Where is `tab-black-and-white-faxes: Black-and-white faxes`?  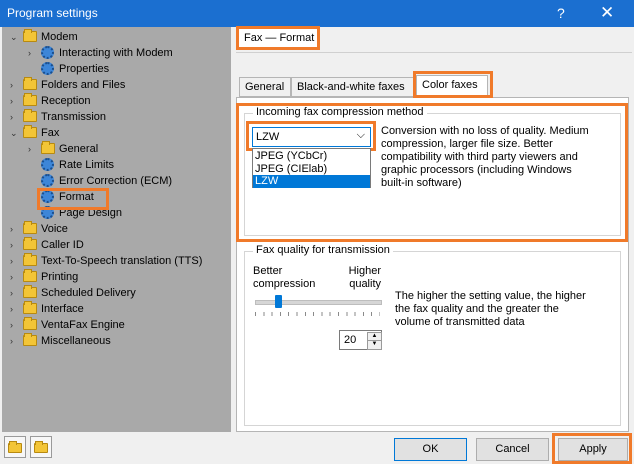
tab-black-and-white-faxes: Black-and-white faxes is located at coordinates (353, 87).